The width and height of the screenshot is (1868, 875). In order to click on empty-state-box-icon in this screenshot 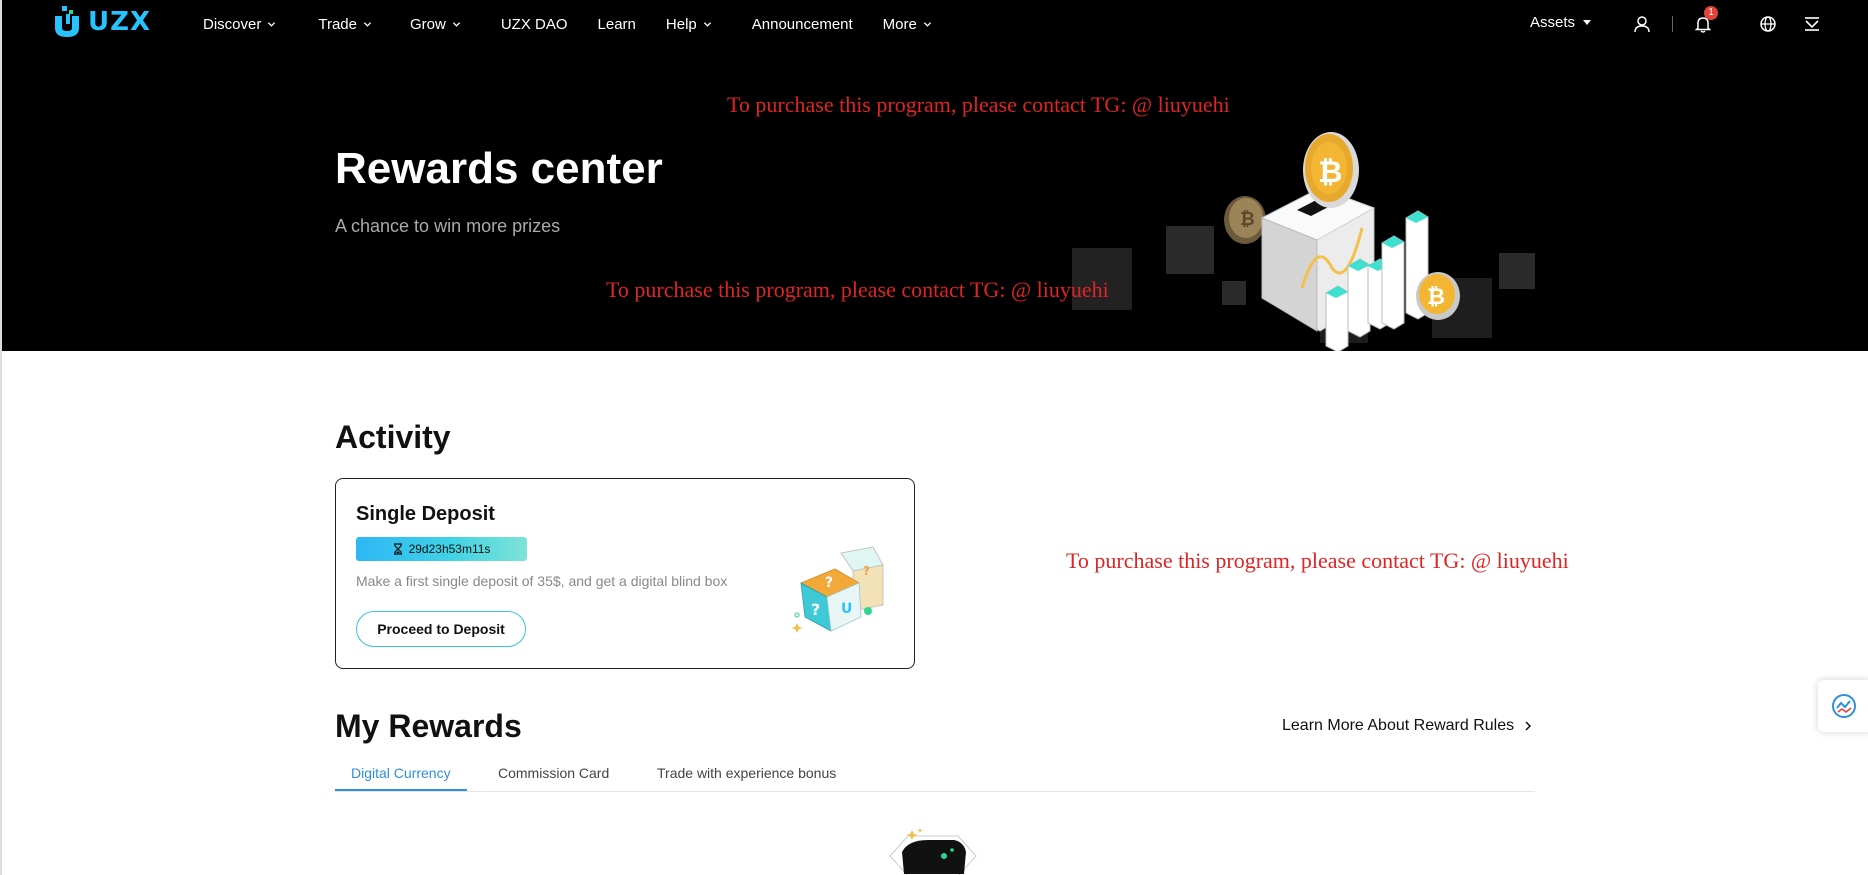, I will do `click(933, 851)`.